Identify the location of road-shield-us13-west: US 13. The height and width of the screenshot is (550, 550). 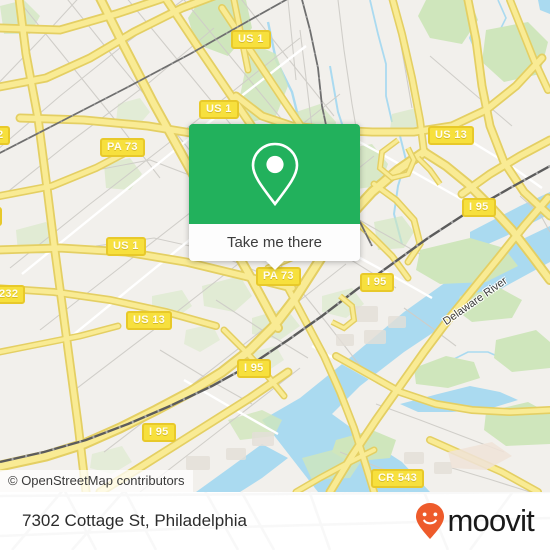
(149, 320).